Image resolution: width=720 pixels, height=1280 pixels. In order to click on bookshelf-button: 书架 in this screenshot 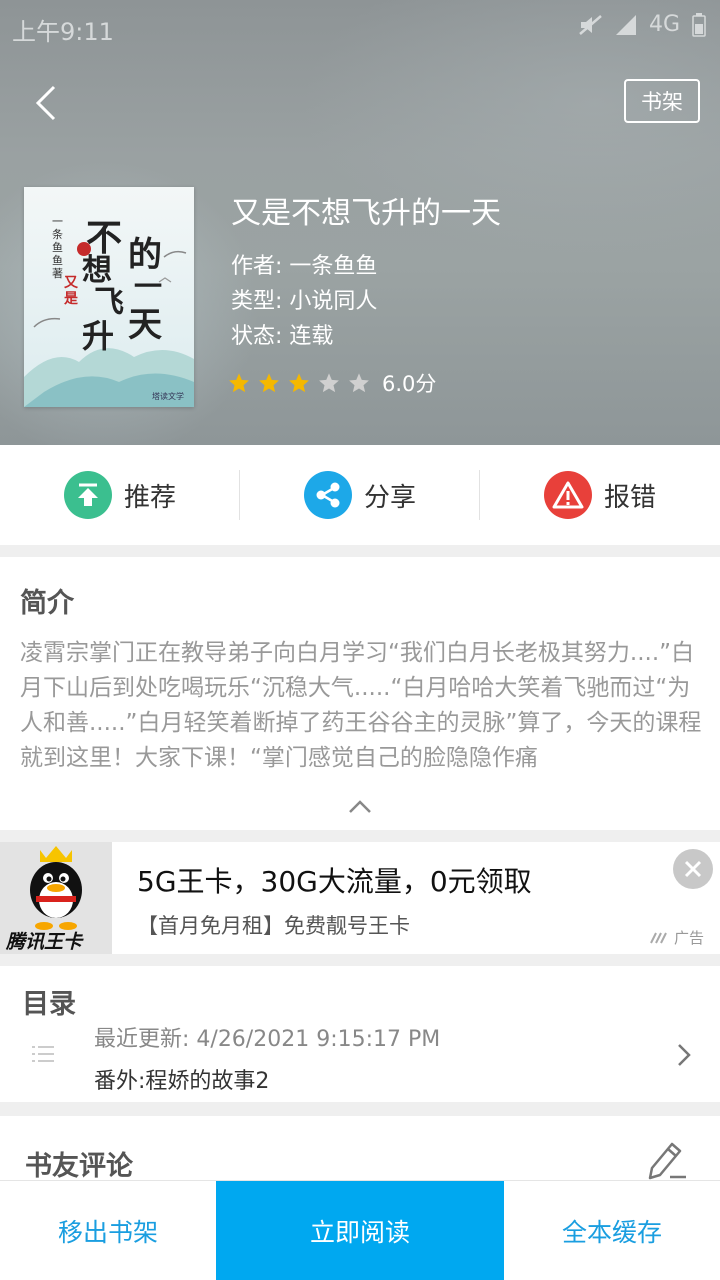, I will do `click(662, 101)`.